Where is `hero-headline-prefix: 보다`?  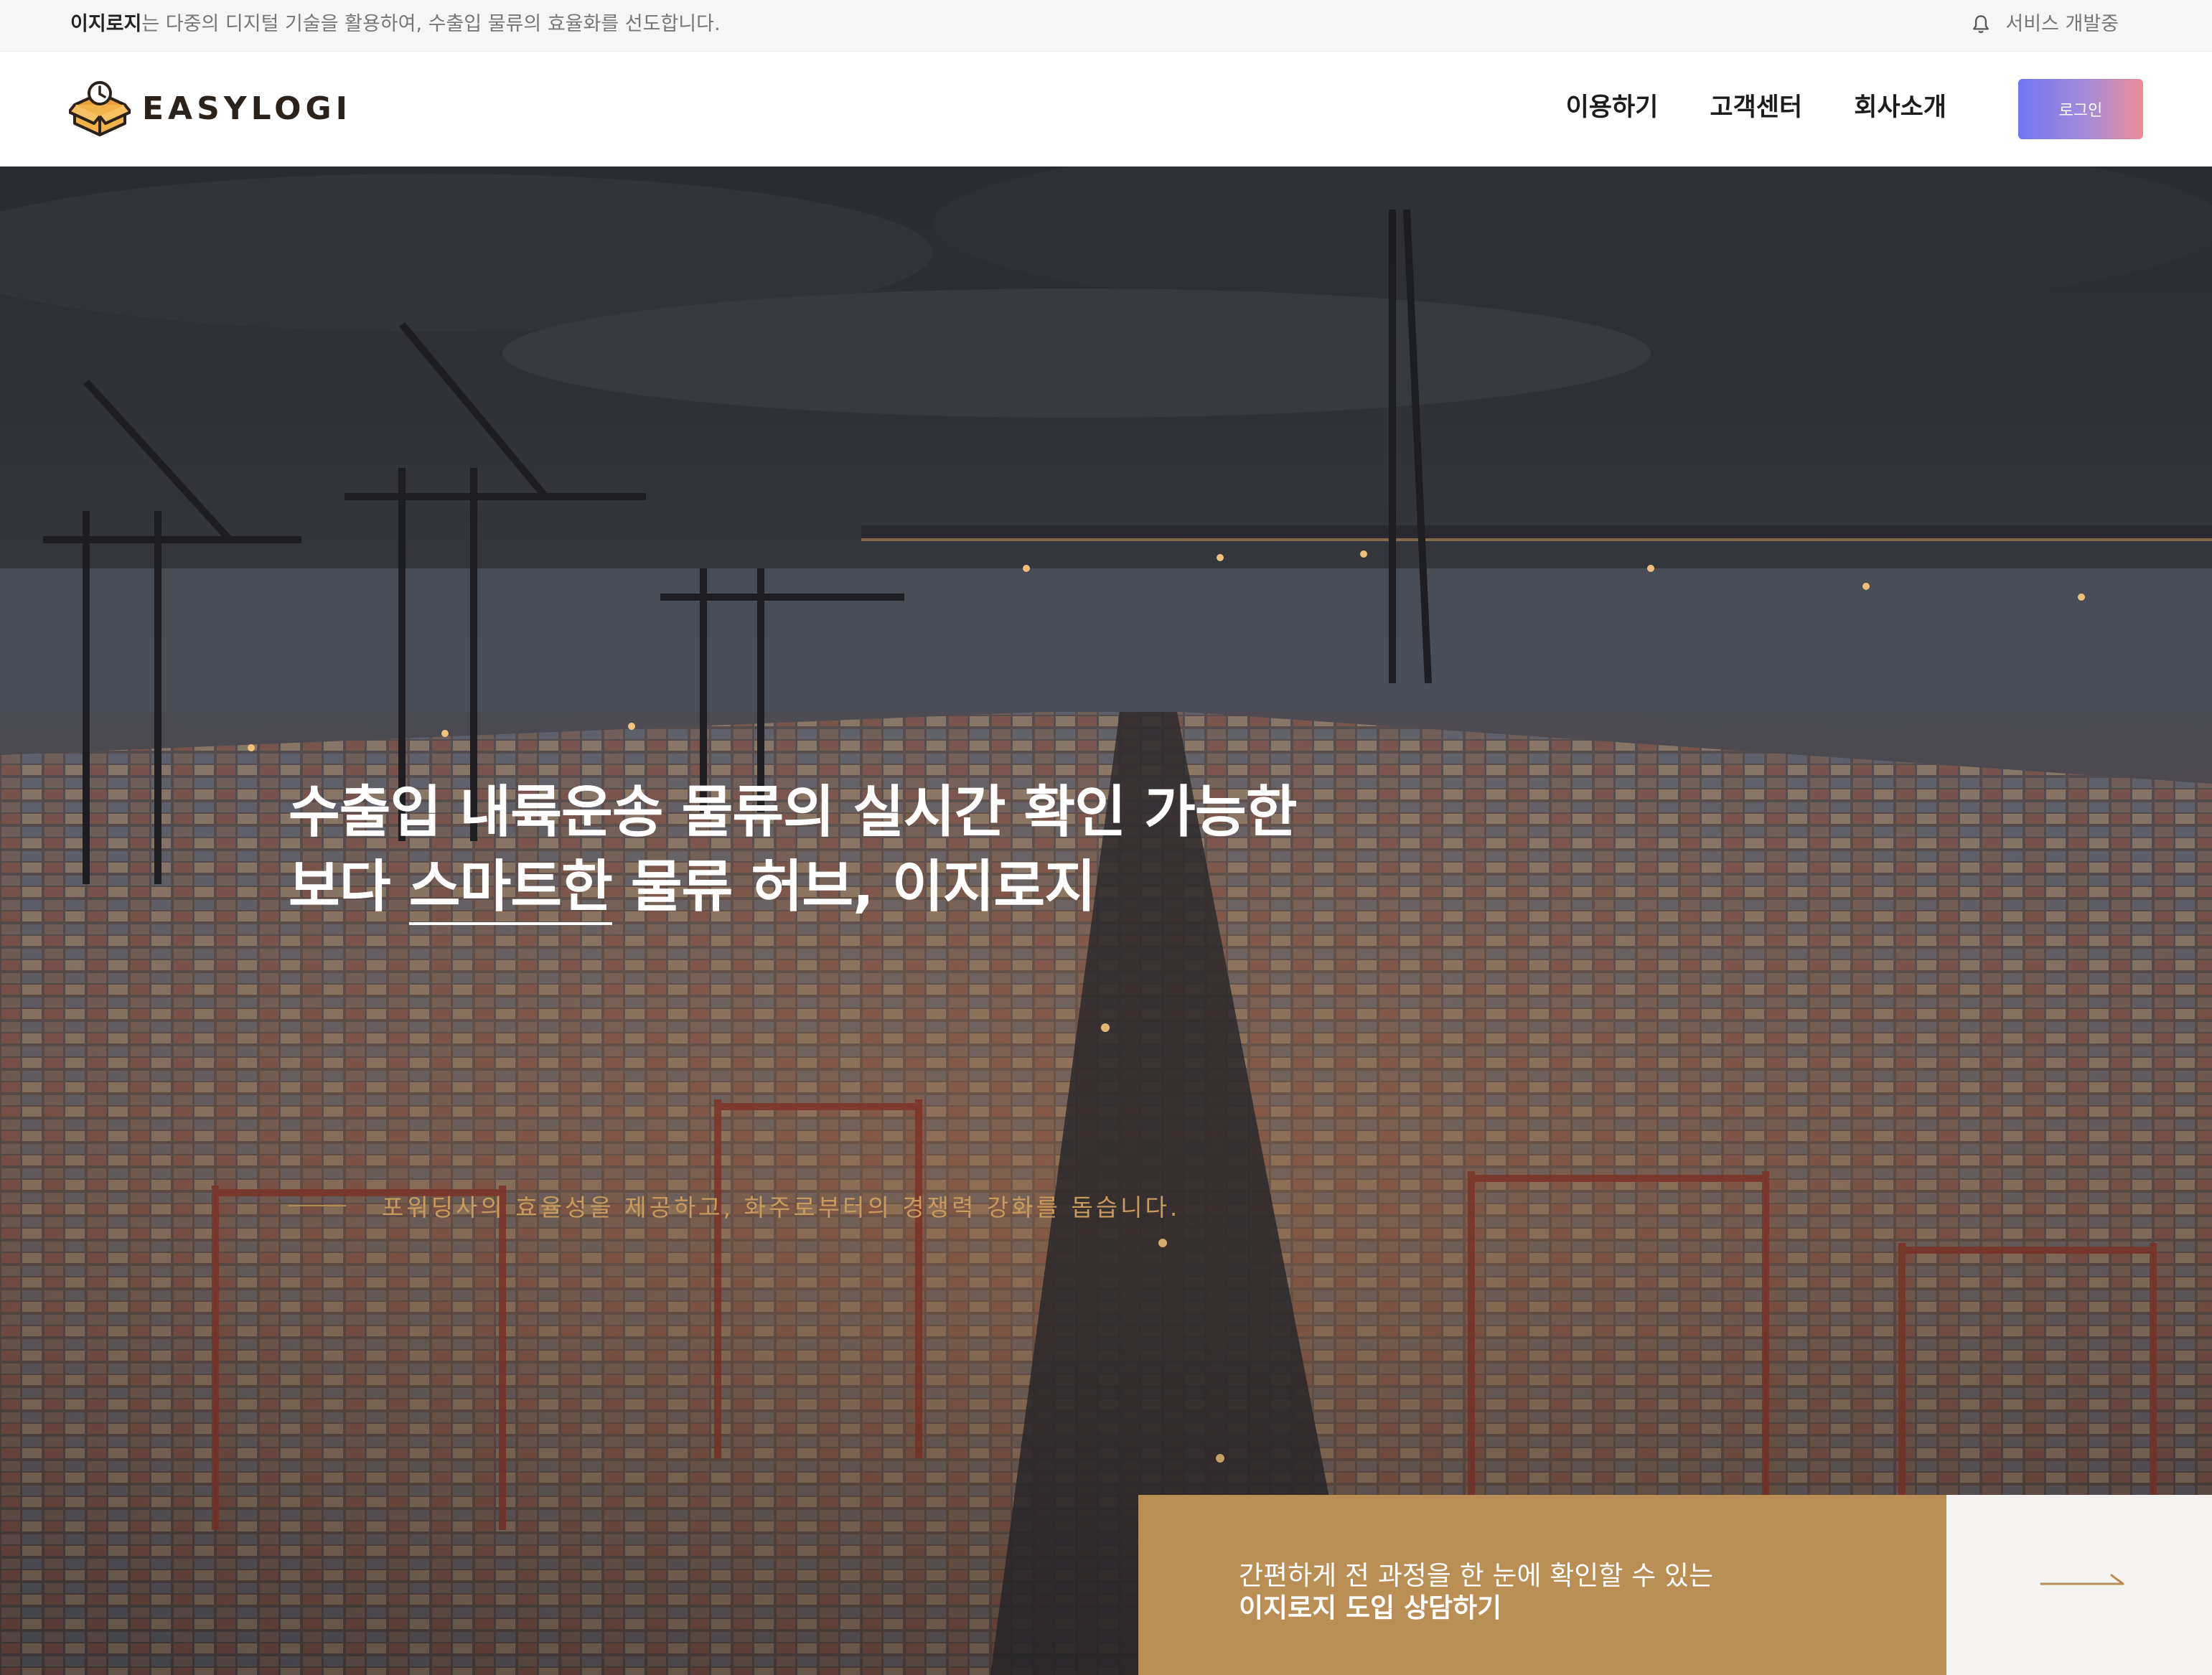
hero-headline-prefix: 보다 is located at coordinates (349, 887).